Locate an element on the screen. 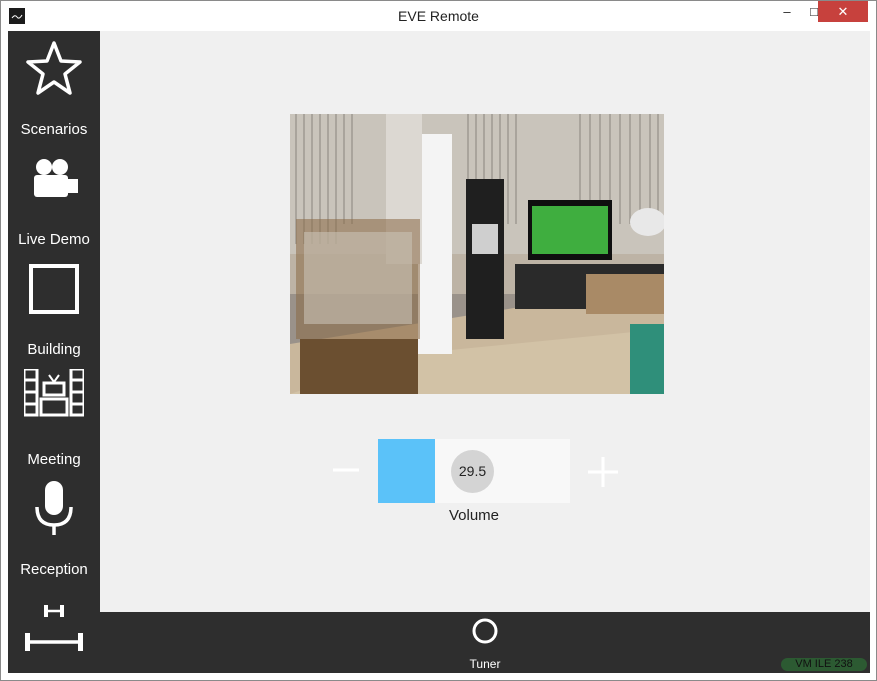  sidebar-item-fitness is located at coordinates (54, 632).